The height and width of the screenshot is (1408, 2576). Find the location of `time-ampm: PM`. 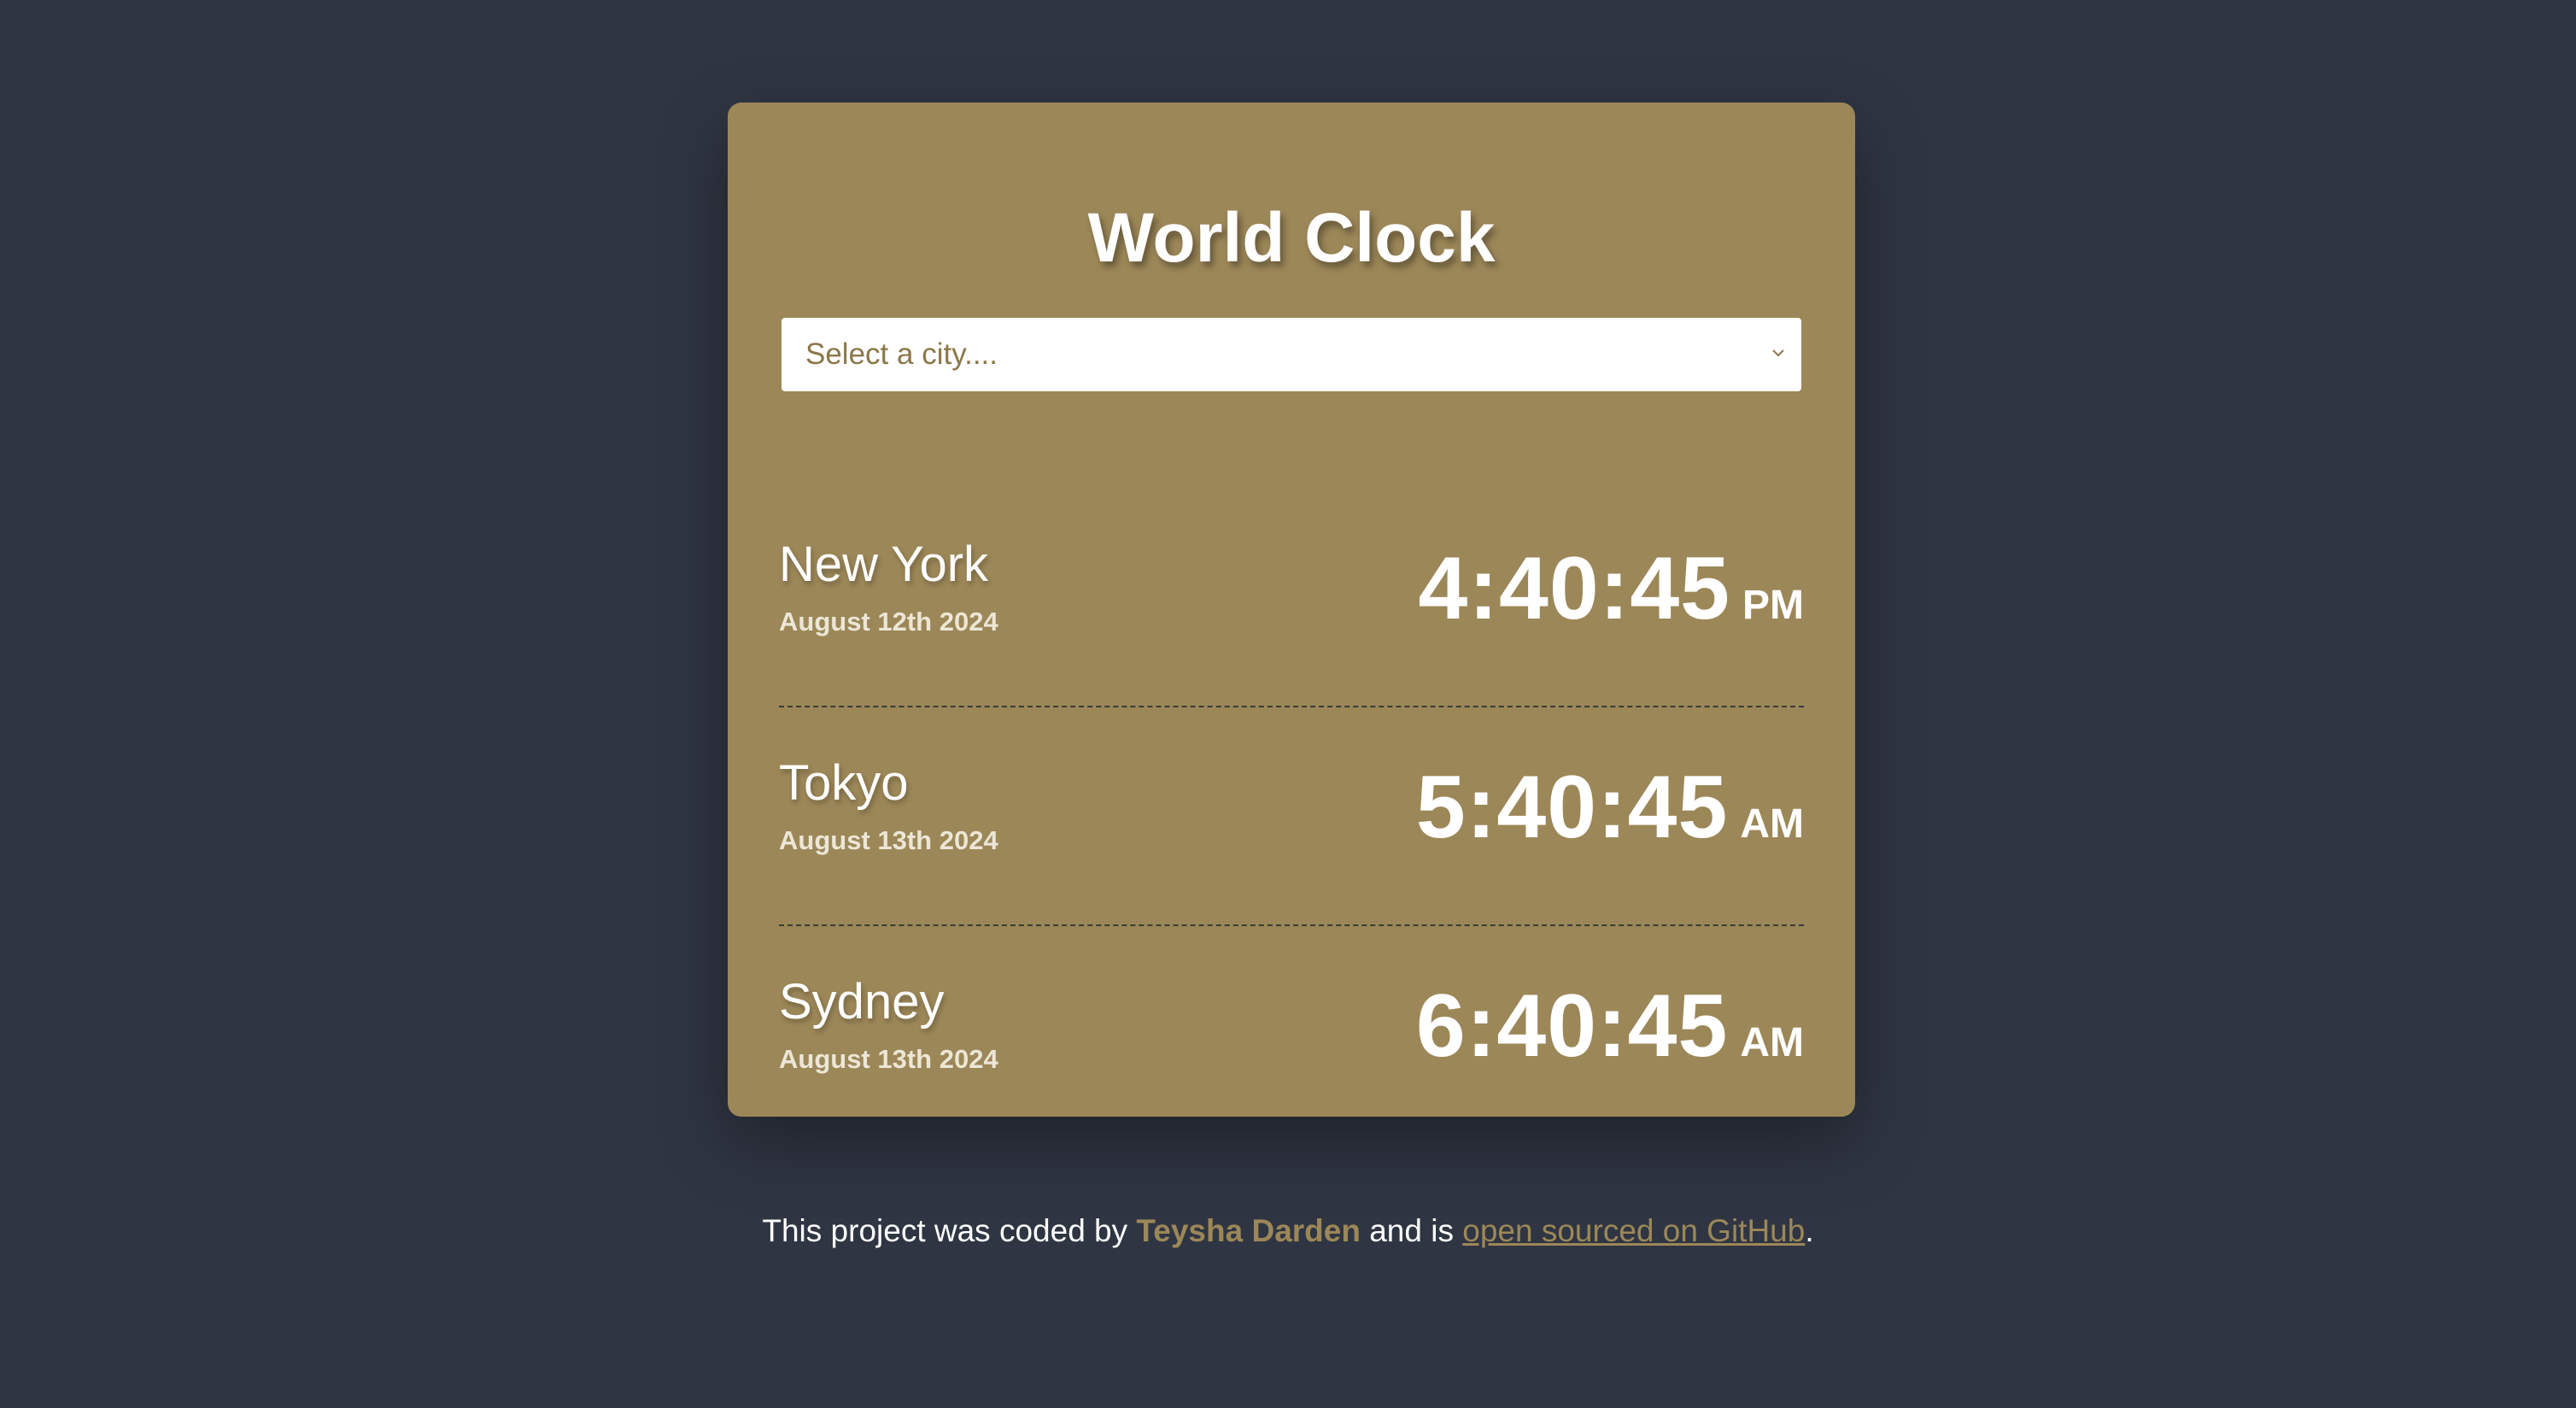

time-ampm: PM is located at coordinates (1773, 605).